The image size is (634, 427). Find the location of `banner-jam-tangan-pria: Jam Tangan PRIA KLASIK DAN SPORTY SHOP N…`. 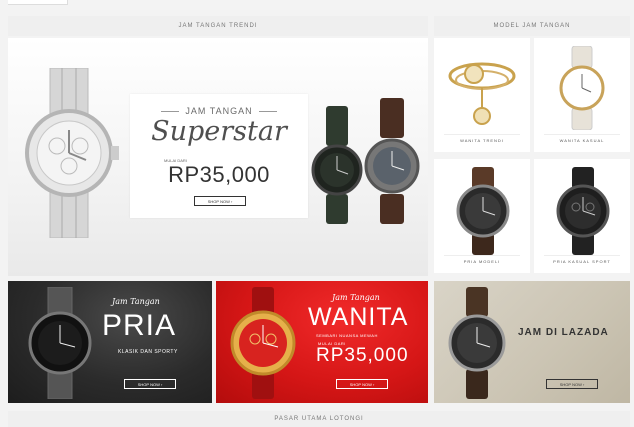

banner-jam-tangan-pria: Jam Tangan PRIA KLASIK DAN SPORTY SHOP N… is located at coordinates (110, 342).